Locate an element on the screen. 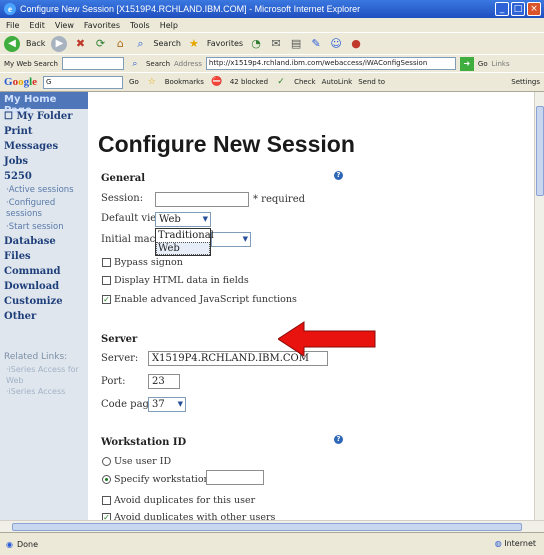 The height and width of the screenshot is (555, 544). dropdown-option-web: Web is located at coordinates (183, 248).